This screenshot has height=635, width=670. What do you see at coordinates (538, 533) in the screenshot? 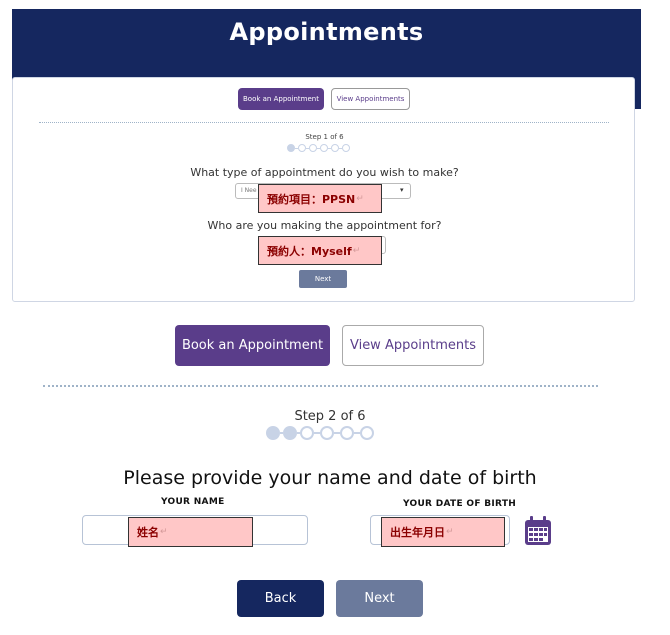
I see `calendar-icon` at bounding box center [538, 533].